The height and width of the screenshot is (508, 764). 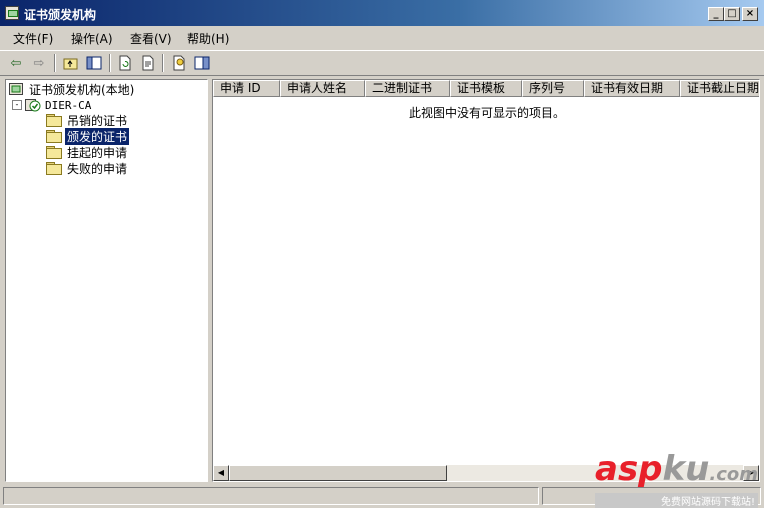 I want to click on menu-help: 帮助(H), so click(x=208, y=38).